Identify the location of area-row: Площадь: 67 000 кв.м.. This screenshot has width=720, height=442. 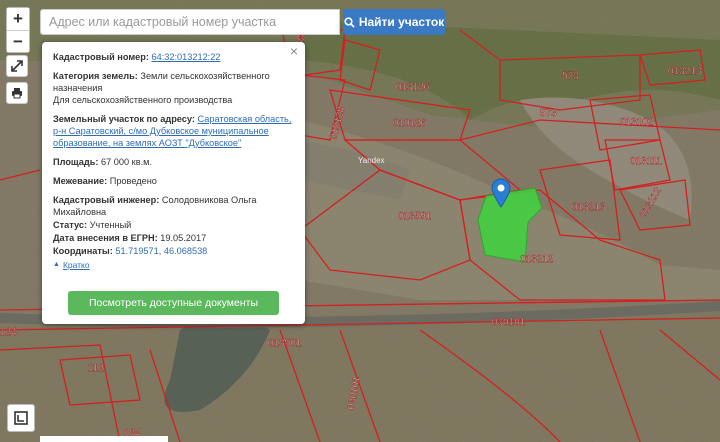
(174, 162).